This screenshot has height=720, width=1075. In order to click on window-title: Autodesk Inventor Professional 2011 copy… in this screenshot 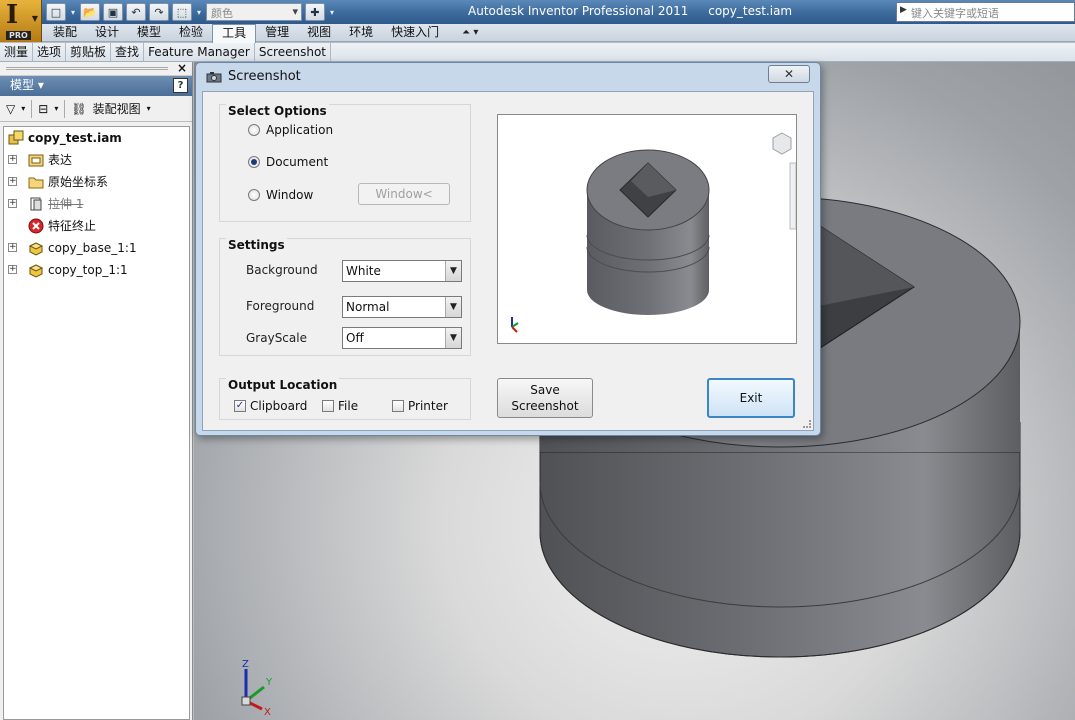, I will do `click(638, 11)`.